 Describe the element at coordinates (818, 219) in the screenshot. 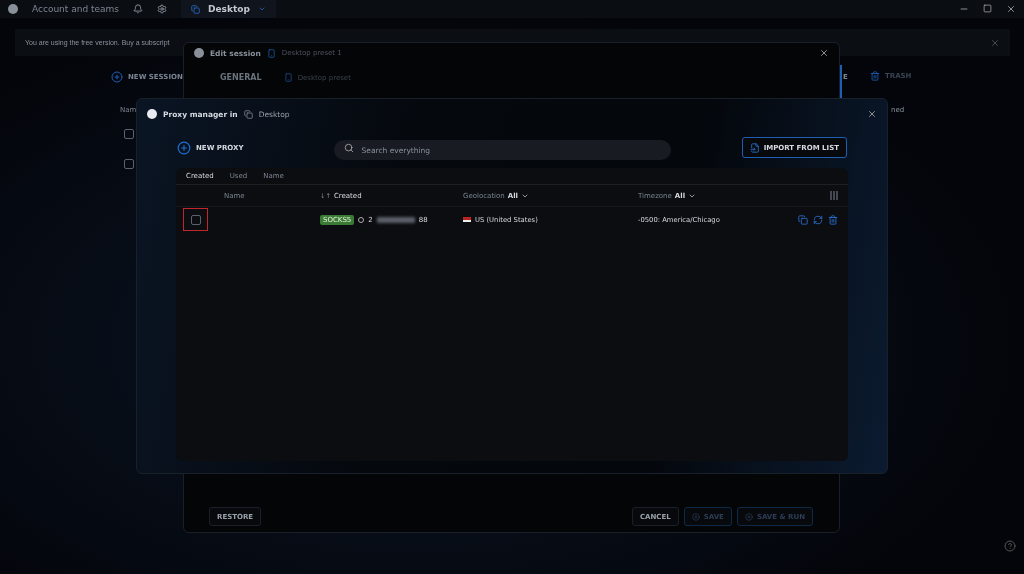

I see `refresh-icon` at that location.